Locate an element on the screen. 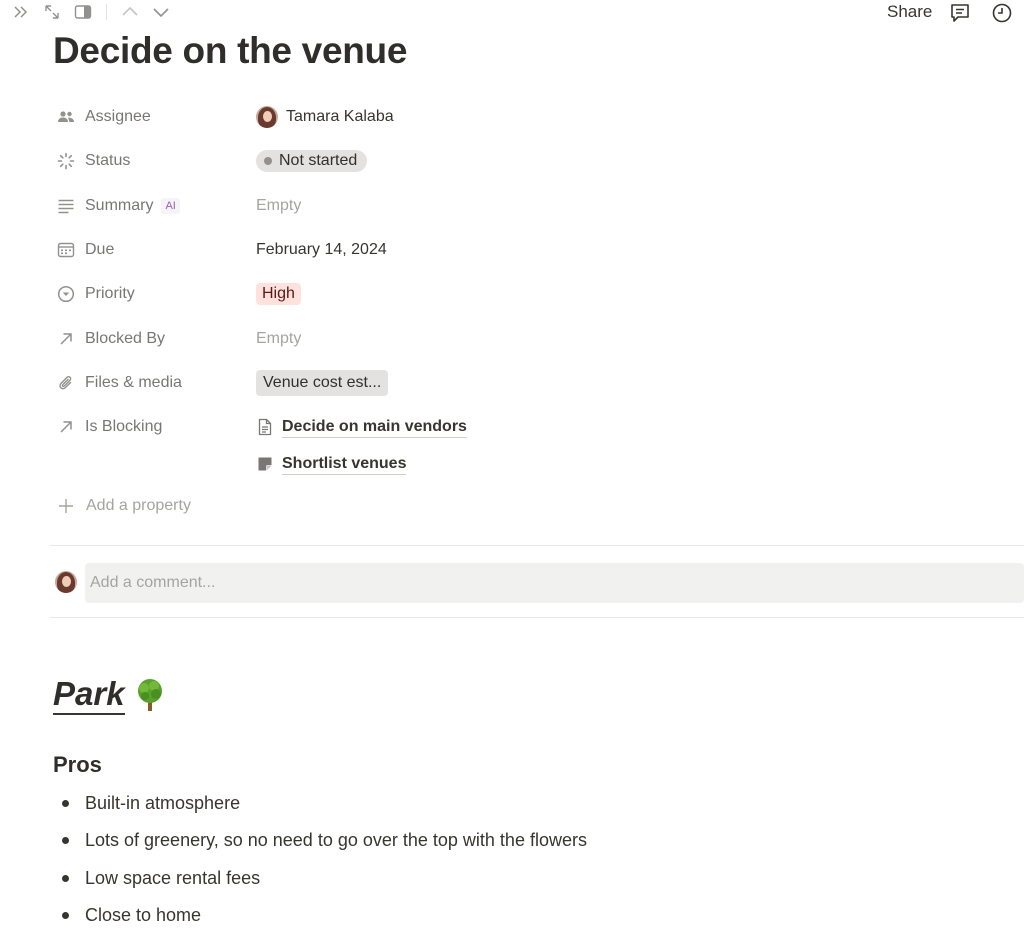 The image size is (1024, 931). property-due: Due February 14, 2024 is located at coordinates (532, 250).